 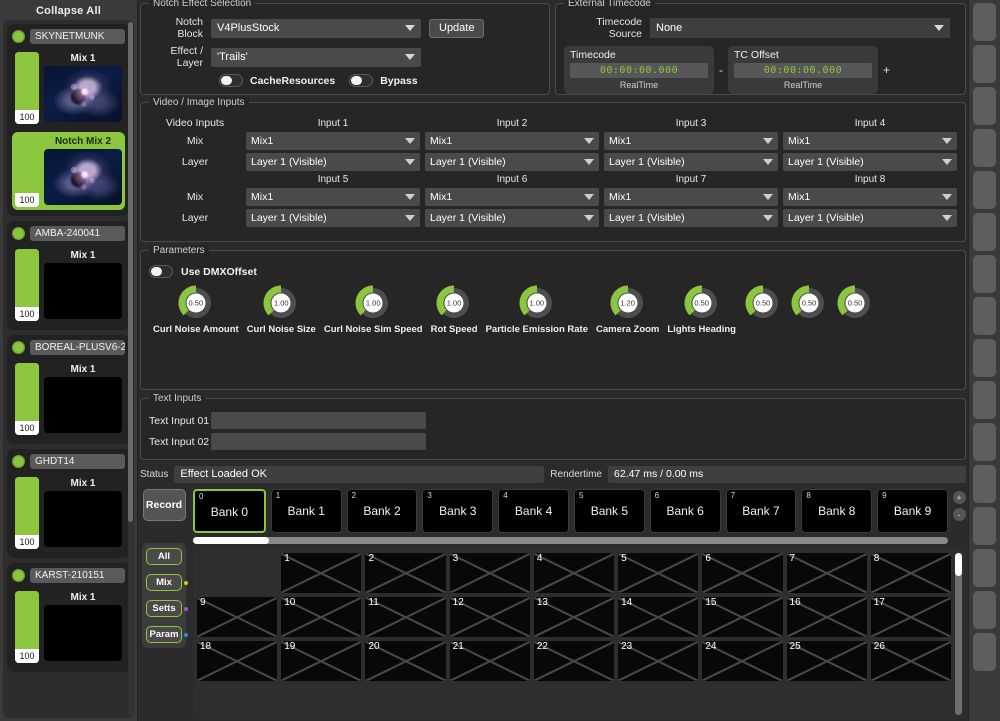 What do you see at coordinates (910, 661) in the screenshot?
I see `slot-cell: 26` at bounding box center [910, 661].